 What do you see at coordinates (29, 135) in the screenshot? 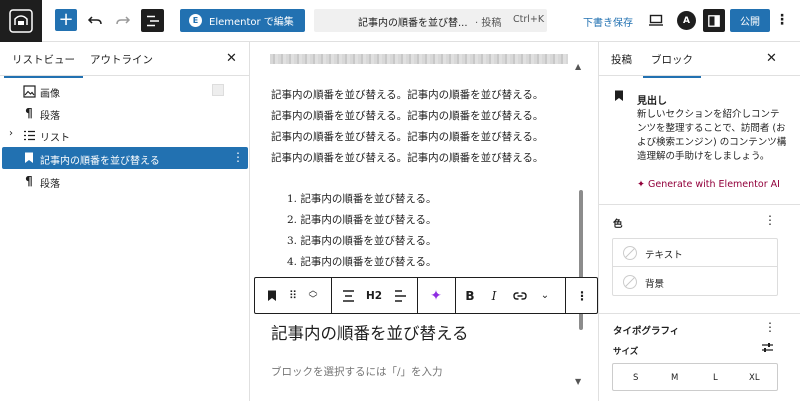
I see `list-icon` at bounding box center [29, 135].